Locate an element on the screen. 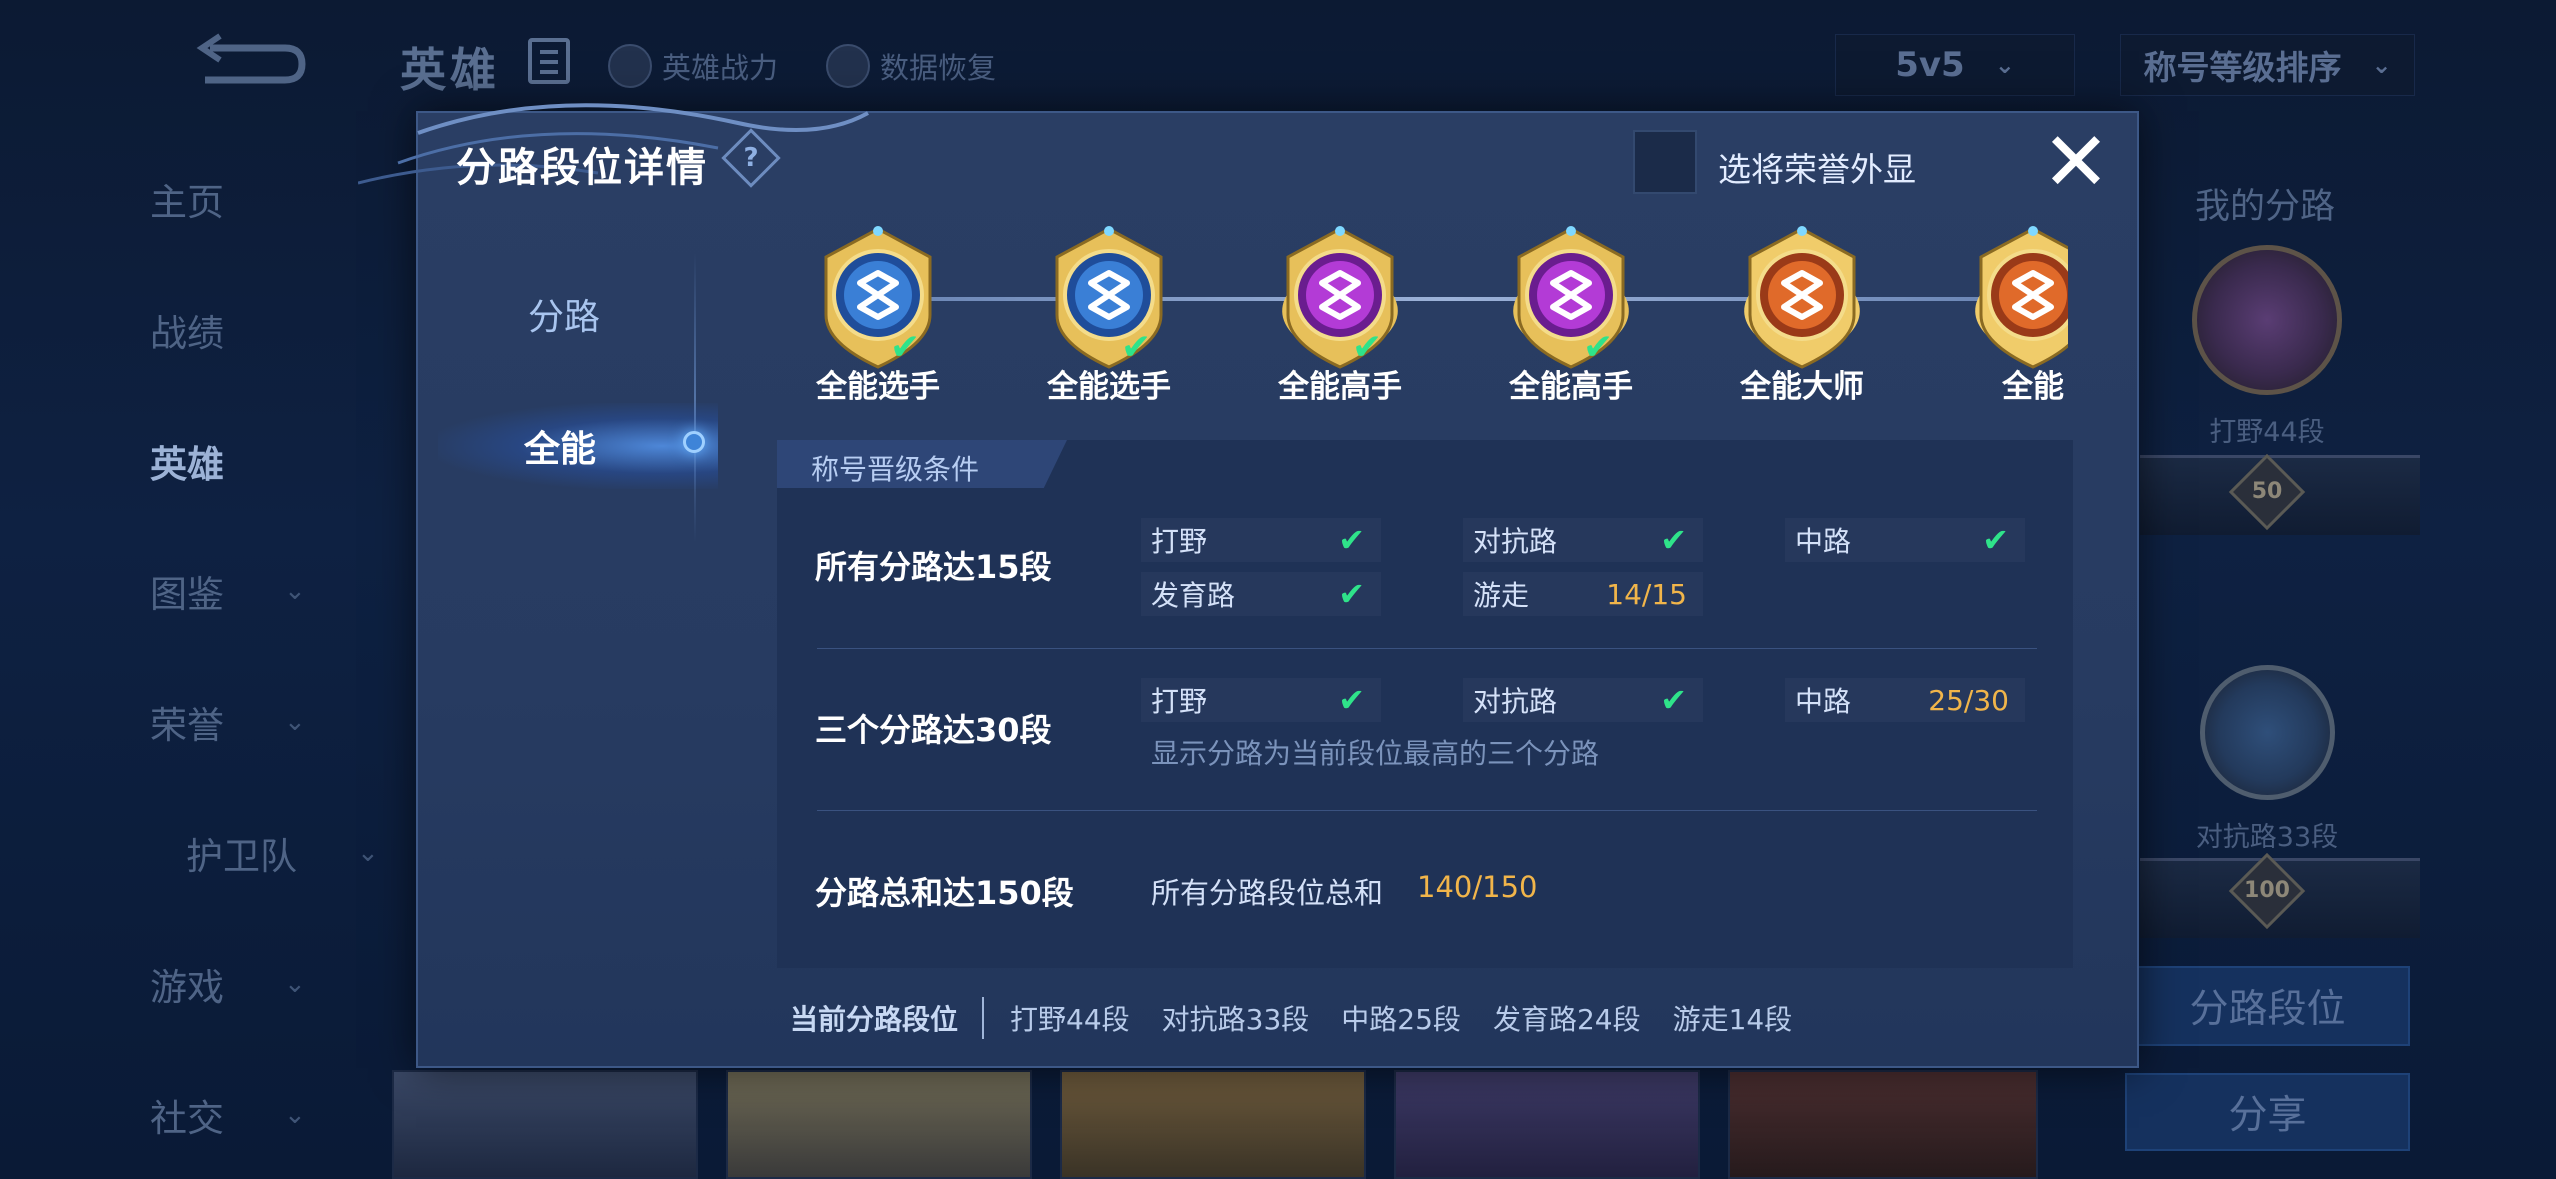  top-lane-badge is located at coordinates (2267, 732).